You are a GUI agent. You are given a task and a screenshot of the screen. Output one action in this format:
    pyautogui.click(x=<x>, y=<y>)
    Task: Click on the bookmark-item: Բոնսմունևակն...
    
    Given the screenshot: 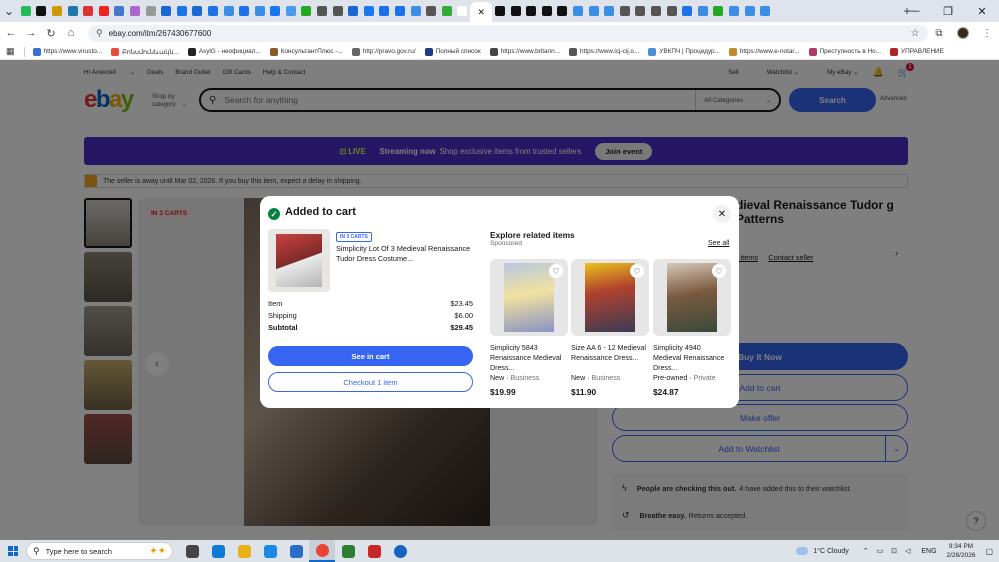 What is the action you would take?
    pyautogui.click(x=145, y=51)
    